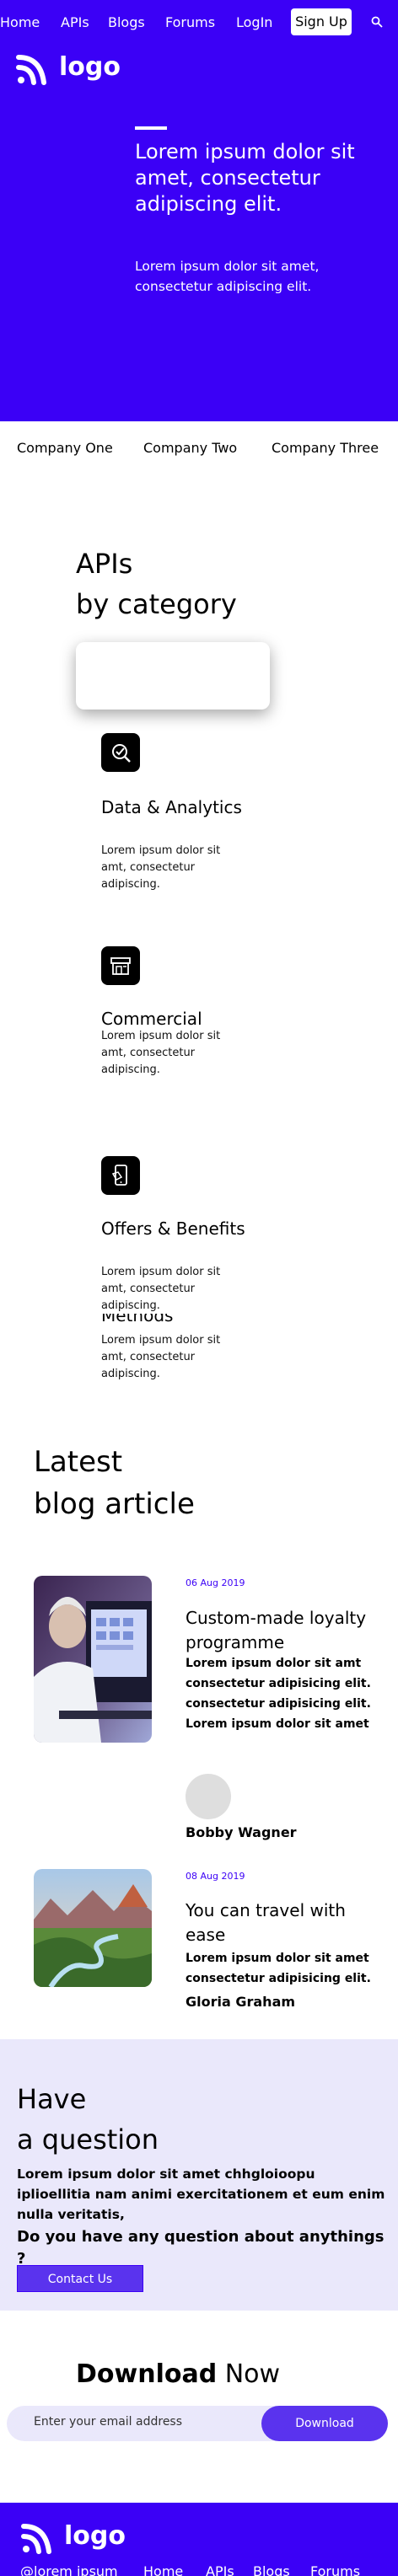  Describe the element at coordinates (208, 1796) in the screenshot. I see `author-avatar` at that location.